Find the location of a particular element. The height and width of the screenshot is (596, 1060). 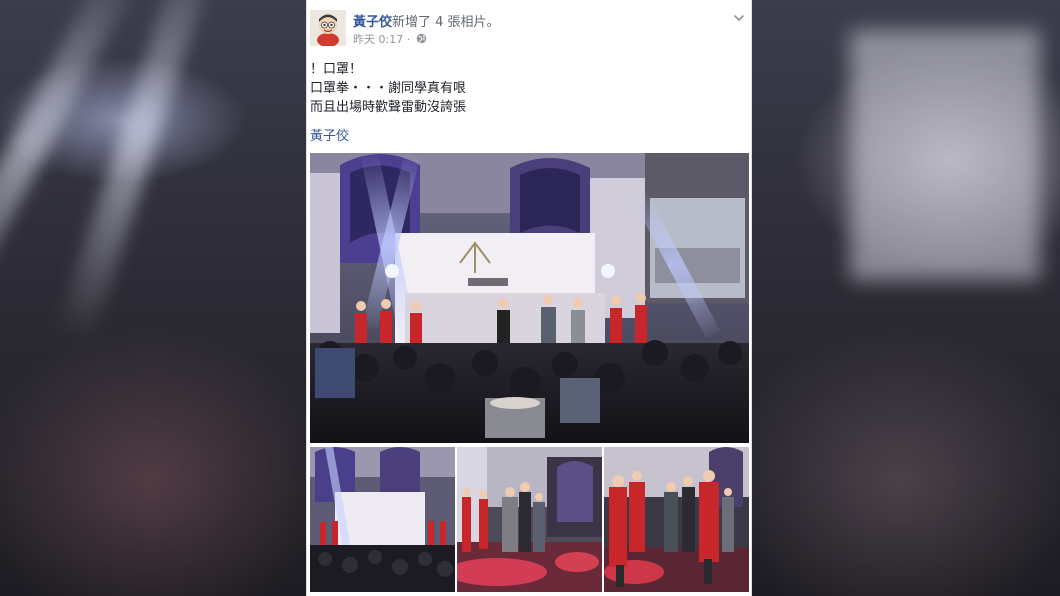

post-message-line: ！口罩！ is located at coordinates (336, 69).